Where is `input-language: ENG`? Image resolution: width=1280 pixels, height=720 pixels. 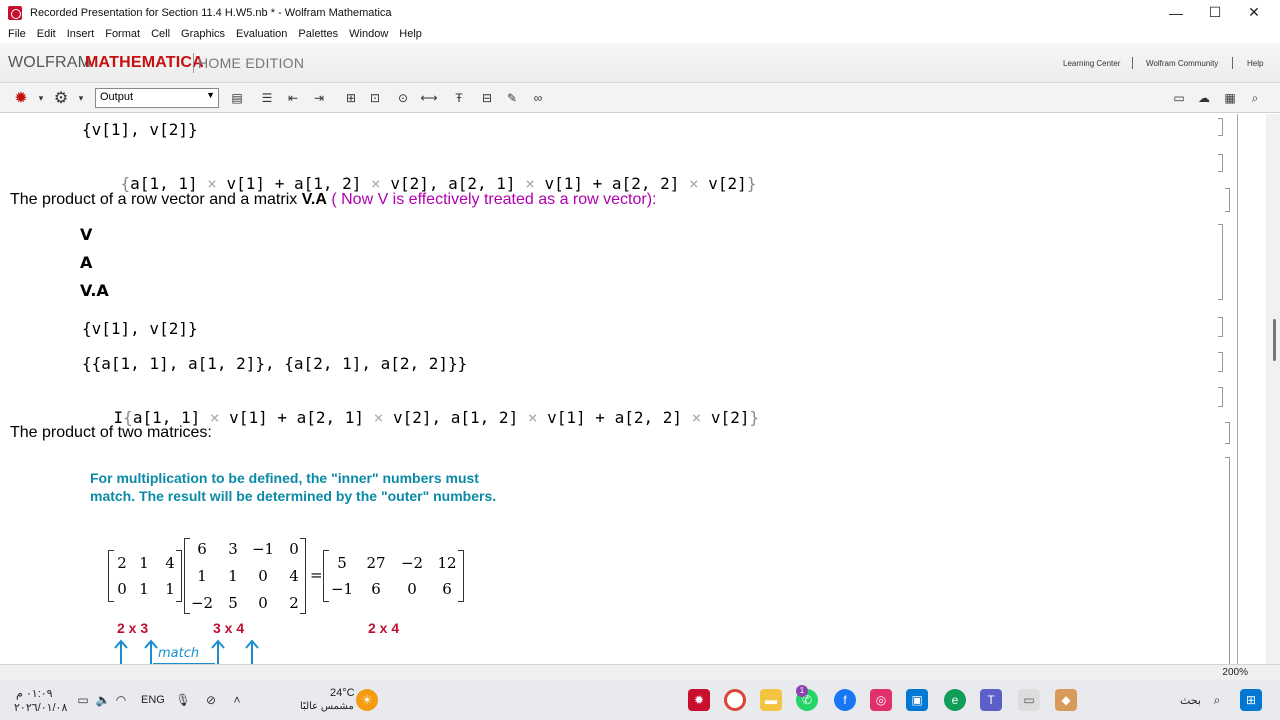
input-language: ENG is located at coordinates (153, 700).